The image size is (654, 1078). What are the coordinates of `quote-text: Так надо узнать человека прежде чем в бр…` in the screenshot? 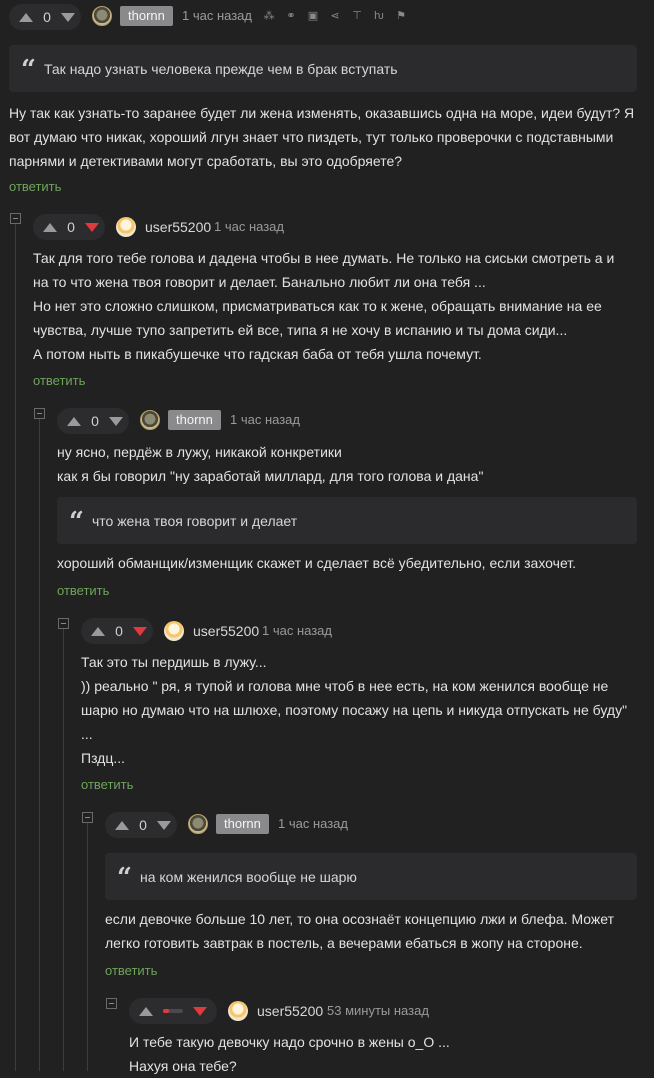 It's located at (220, 68).